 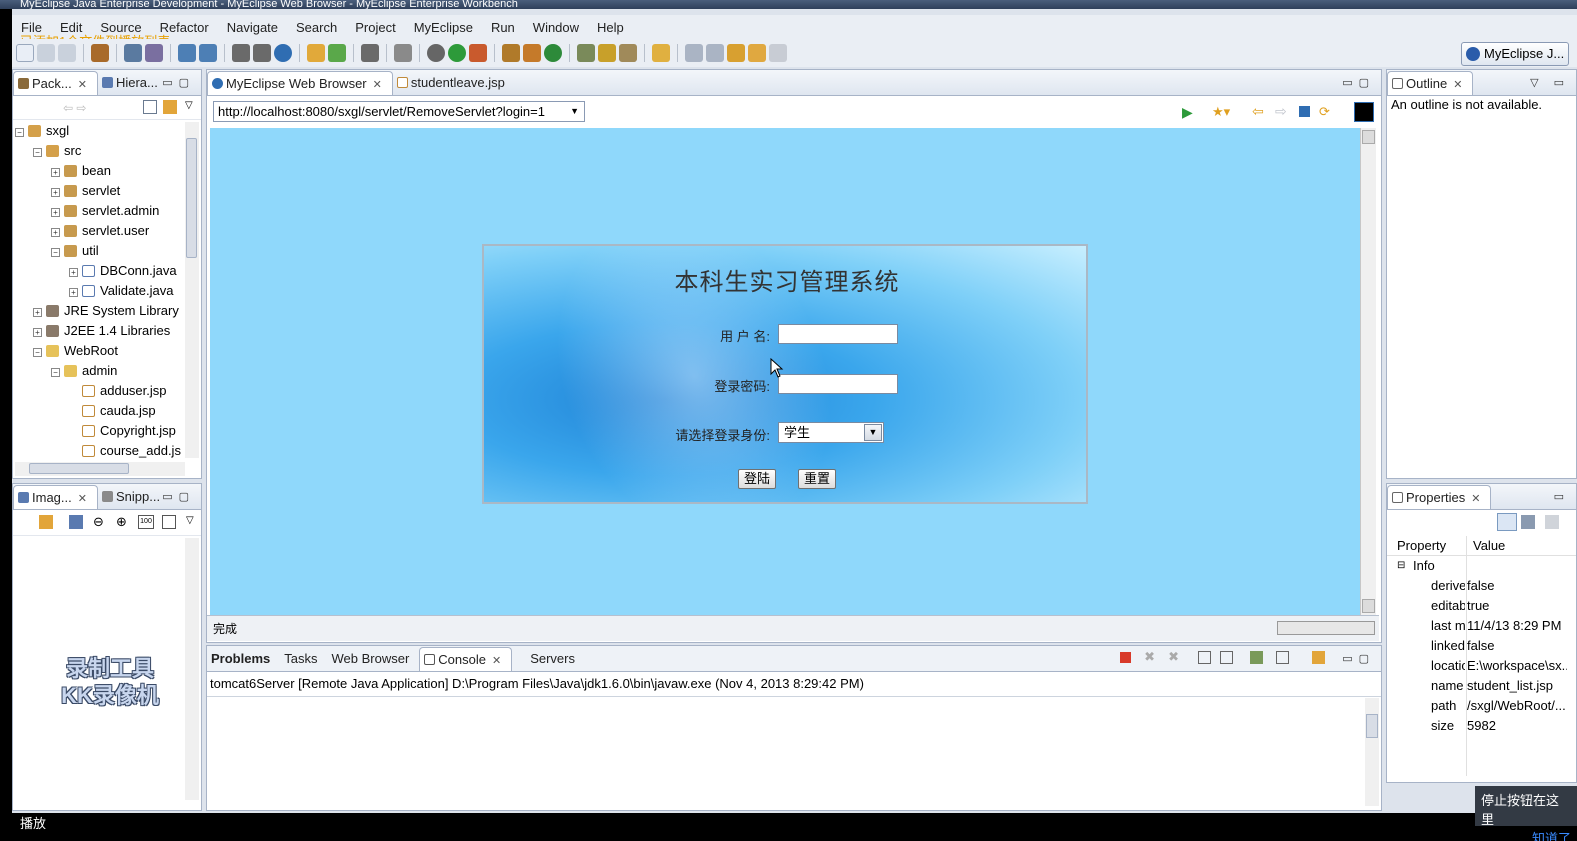 I want to click on tree-vertical-scrollbar, so click(x=192, y=290).